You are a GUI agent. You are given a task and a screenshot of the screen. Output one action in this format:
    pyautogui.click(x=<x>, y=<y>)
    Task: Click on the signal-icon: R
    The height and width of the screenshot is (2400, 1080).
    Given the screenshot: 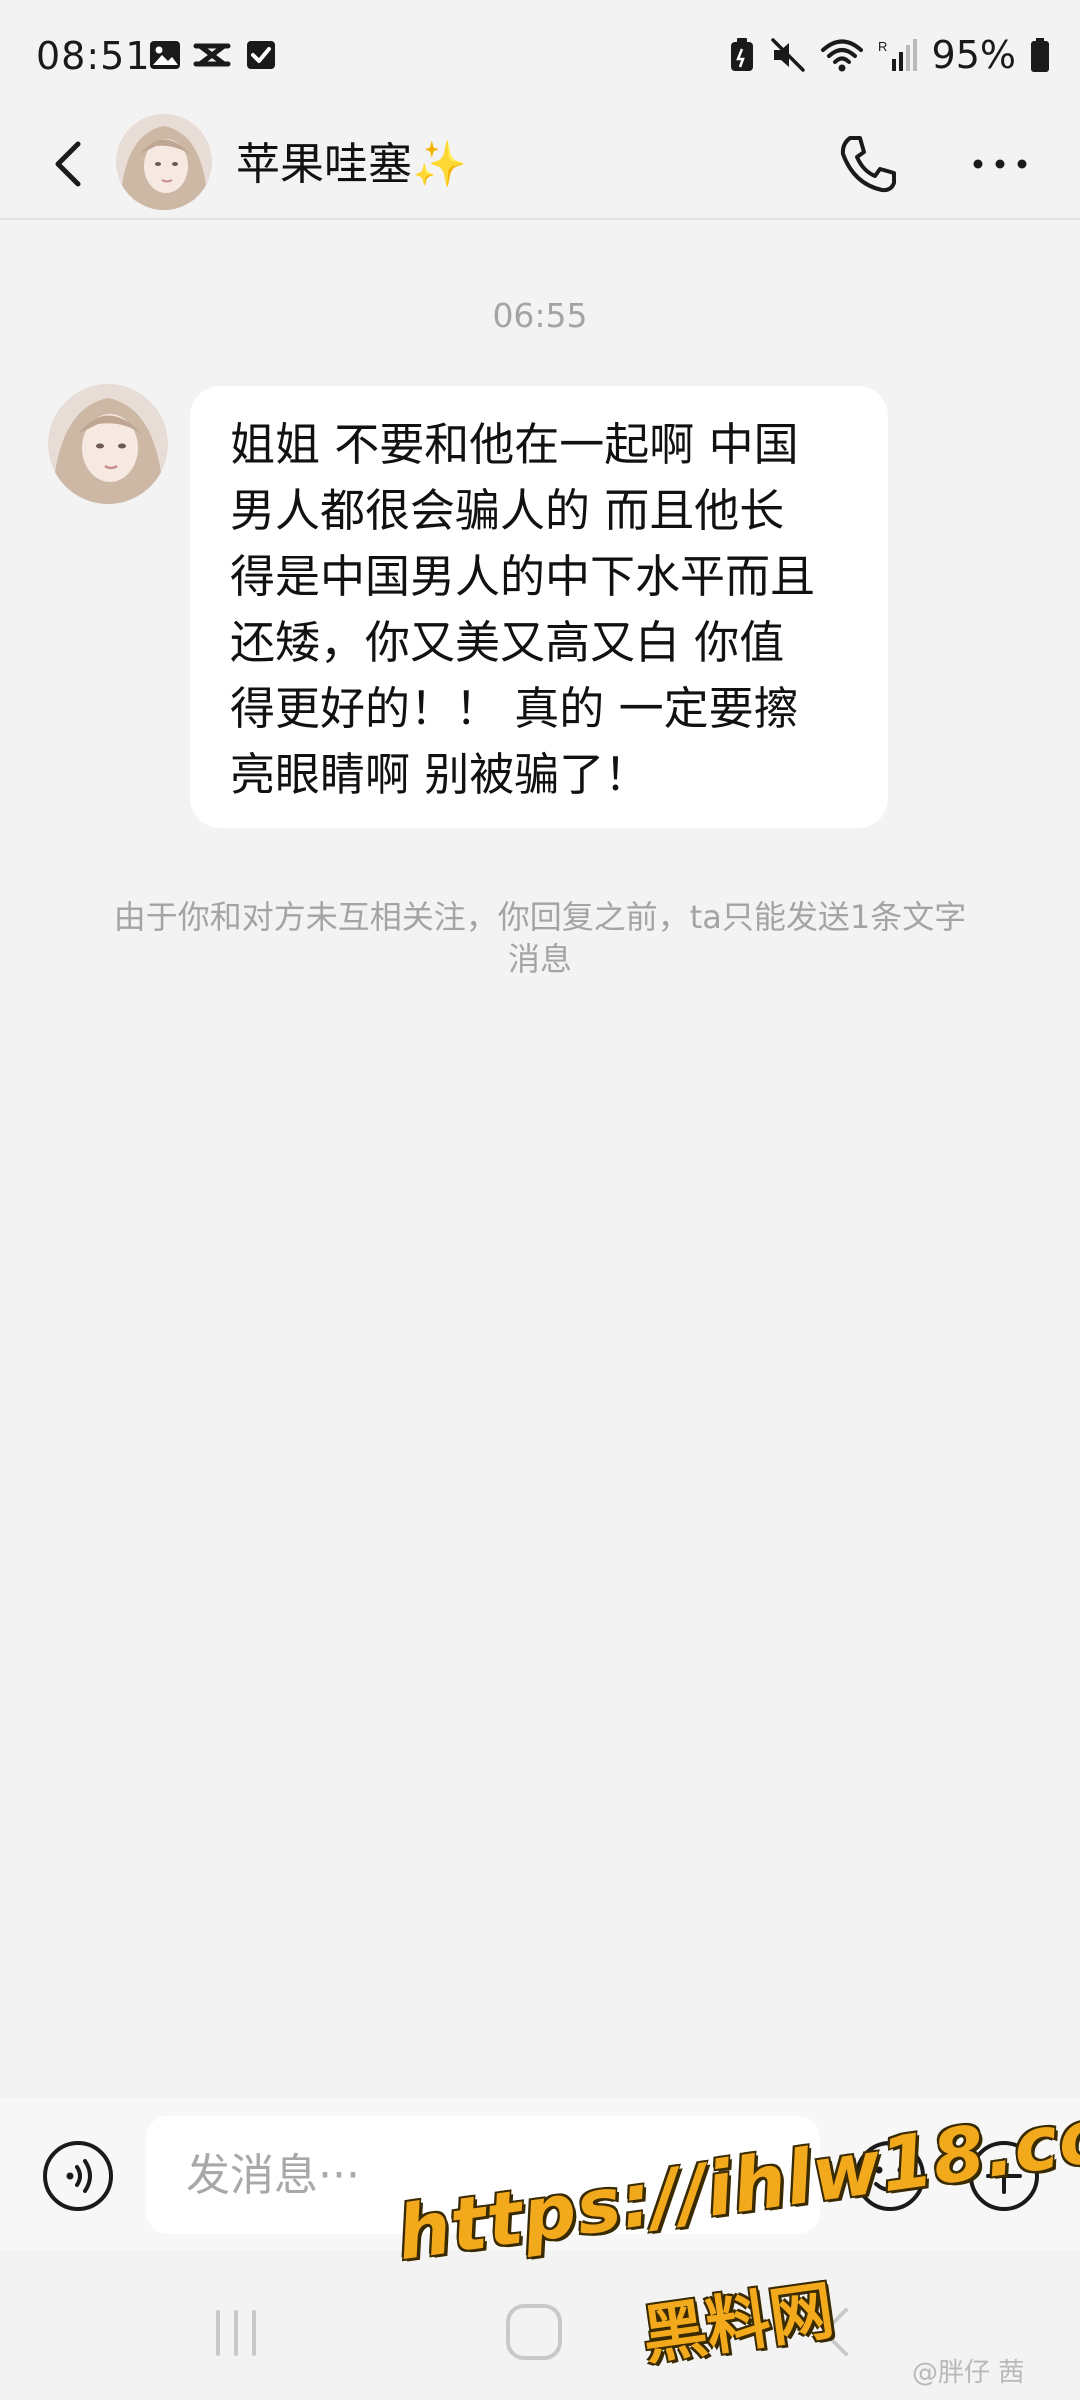 What is the action you would take?
    pyautogui.click(x=897, y=55)
    